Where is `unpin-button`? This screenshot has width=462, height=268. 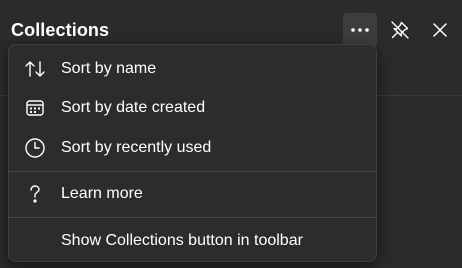
unpin-button is located at coordinates (400, 30).